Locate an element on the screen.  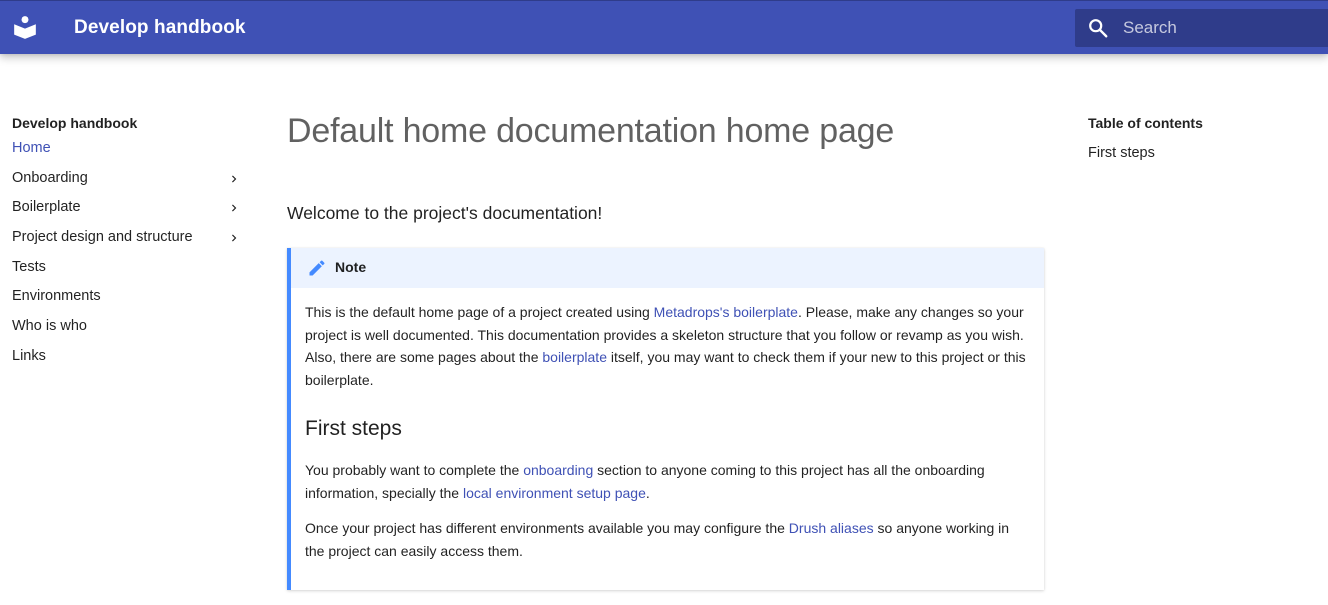
sidebar-item-who-is-who: Who is who is located at coordinates (129, 327).